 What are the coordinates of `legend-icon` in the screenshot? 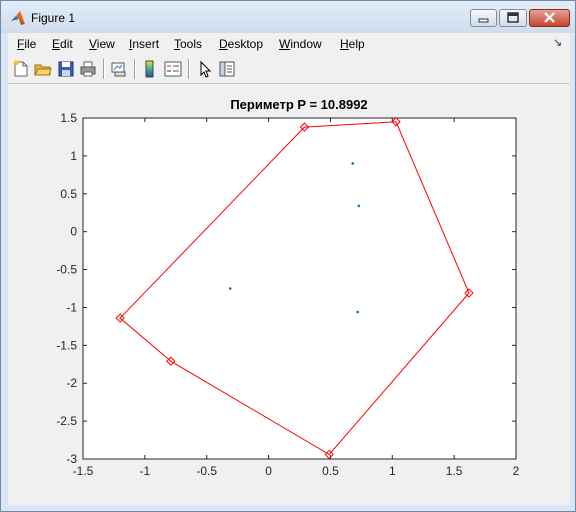 It's located at (173, 69).